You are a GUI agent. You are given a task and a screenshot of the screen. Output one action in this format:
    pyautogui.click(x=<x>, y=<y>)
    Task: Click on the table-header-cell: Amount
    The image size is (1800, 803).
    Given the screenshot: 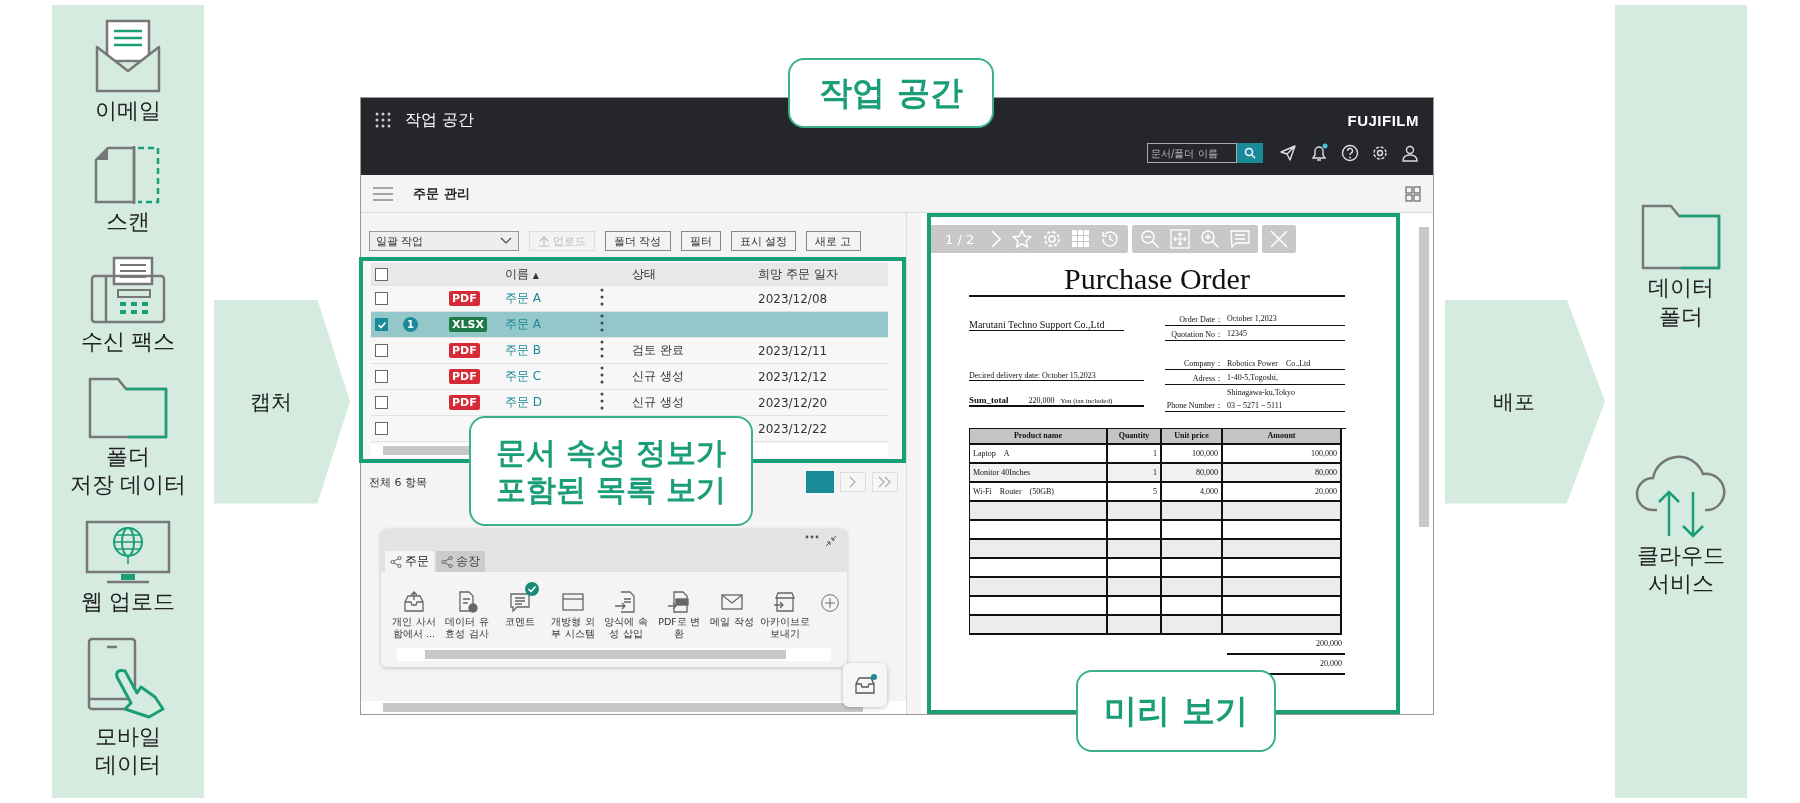 What is the action you would take?
    pyautogui.click(x=1282, y=436)
    